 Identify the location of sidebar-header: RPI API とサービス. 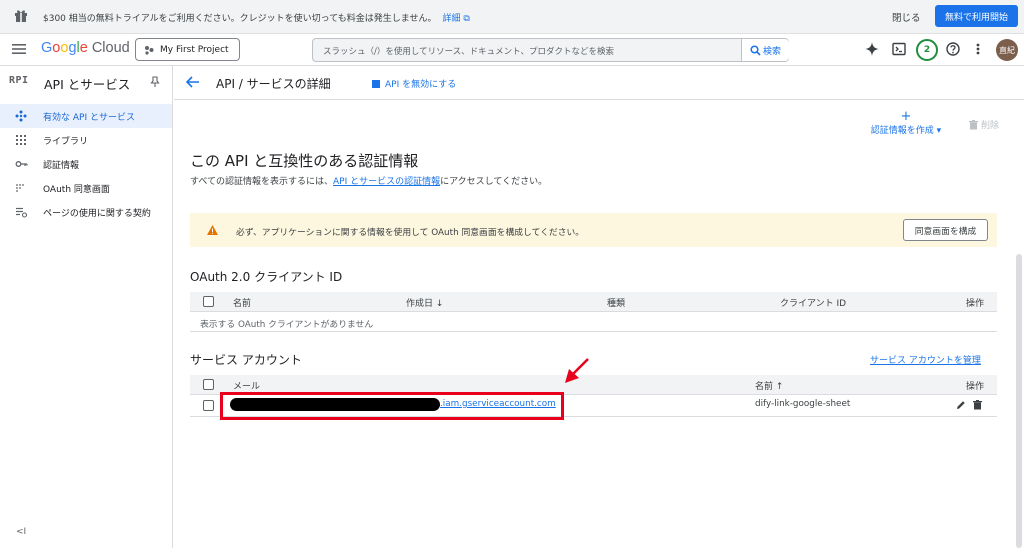
(86, 83).